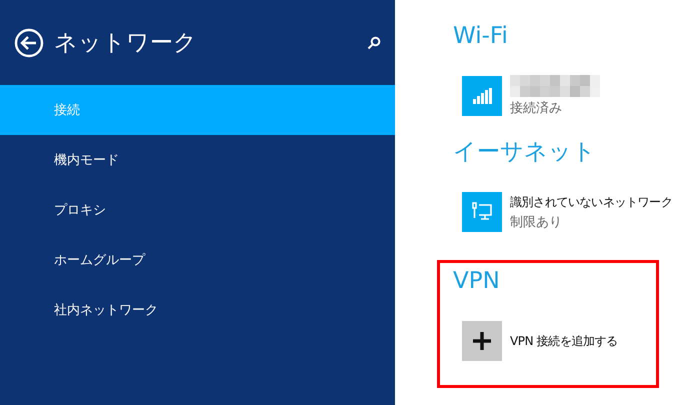 The image size is (681, 405). What do you see at coordinates (591, 202) in the screenshot?
I see `network-name: 識別されていないネットワーク` at bounding box center [591, 202].